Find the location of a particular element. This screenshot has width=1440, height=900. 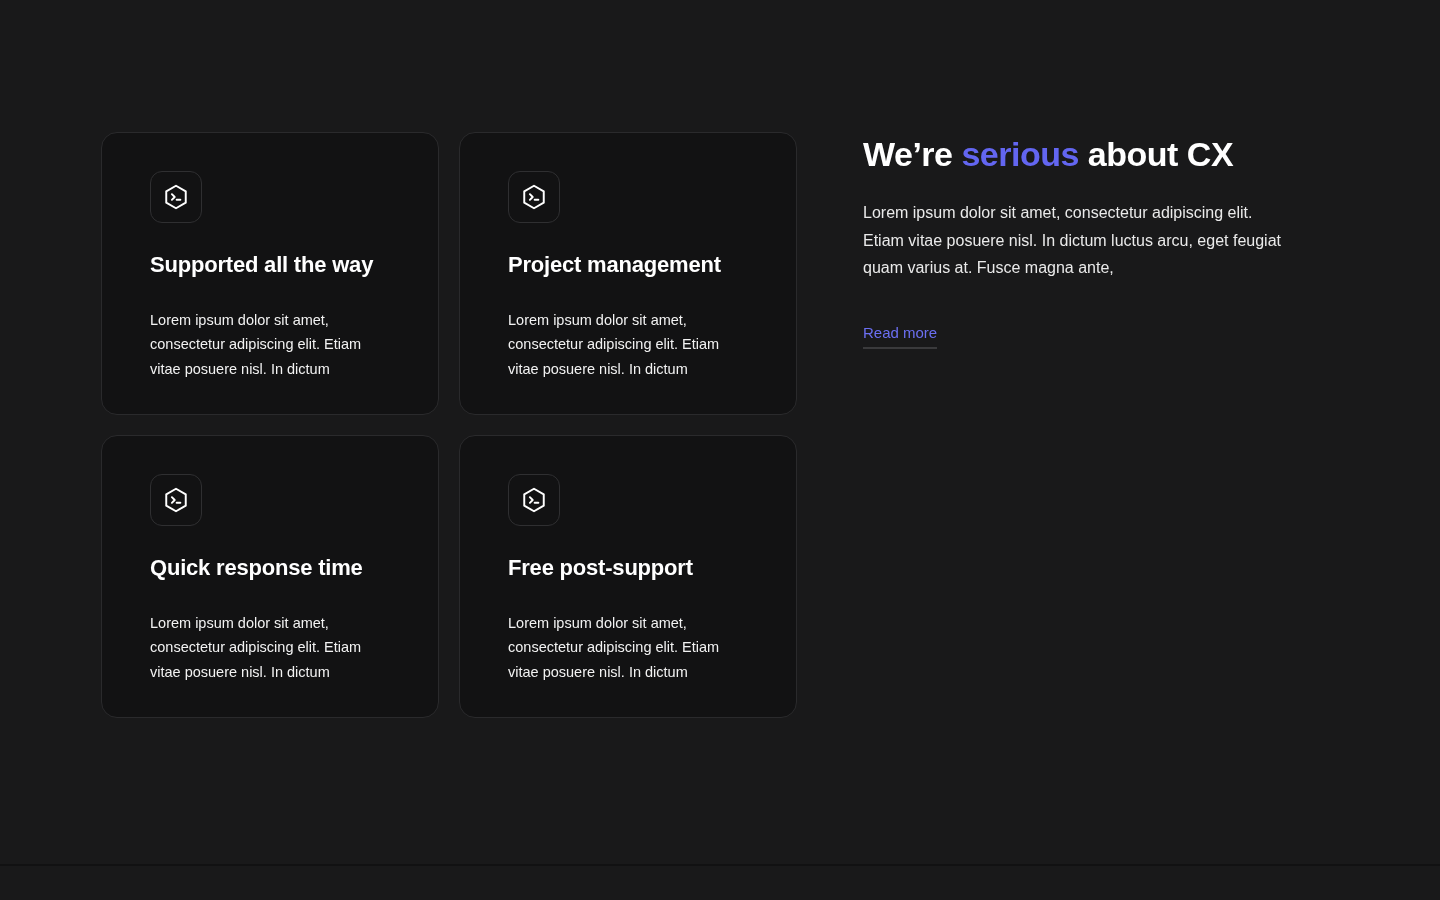

feature-title: Project management is located at coordinates (615, 265).